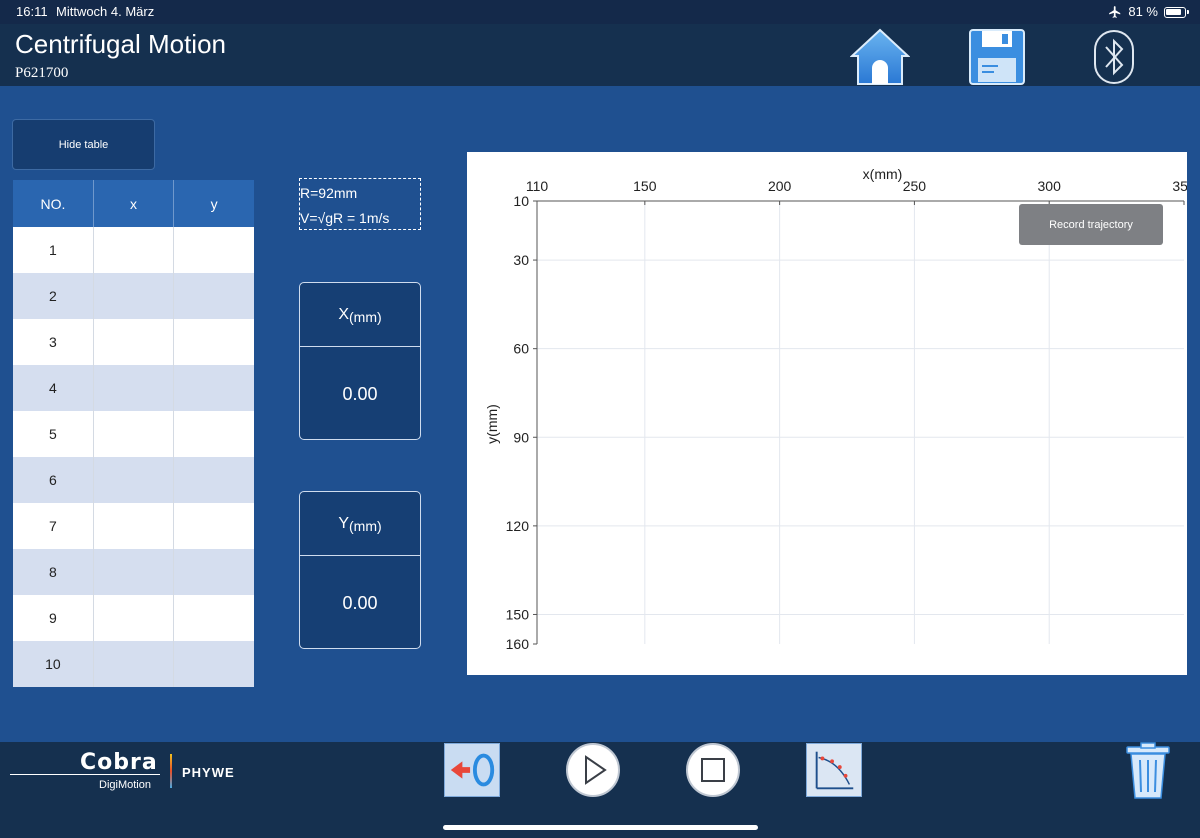 This screenshot has width=1200, height=838. Describe the element at coordinates (53, 203) in the screenshot. I see `column-header-no: NO.` at that location.